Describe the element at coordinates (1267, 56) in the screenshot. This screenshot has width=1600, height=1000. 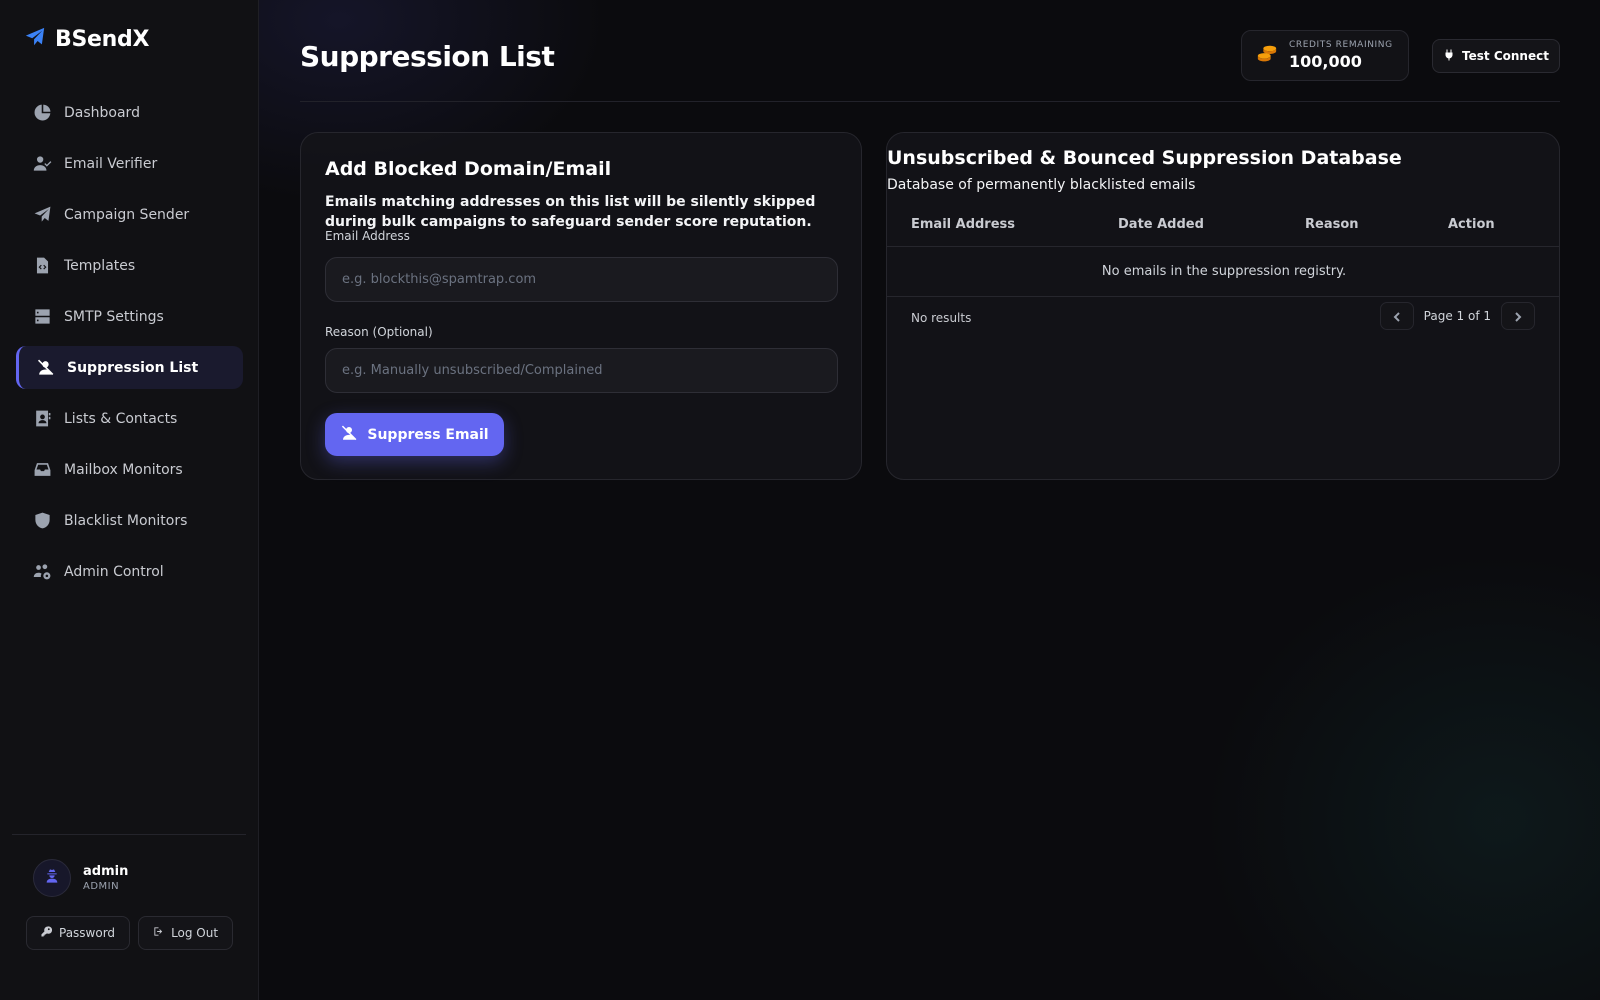
I see `coins-icon` at that location.